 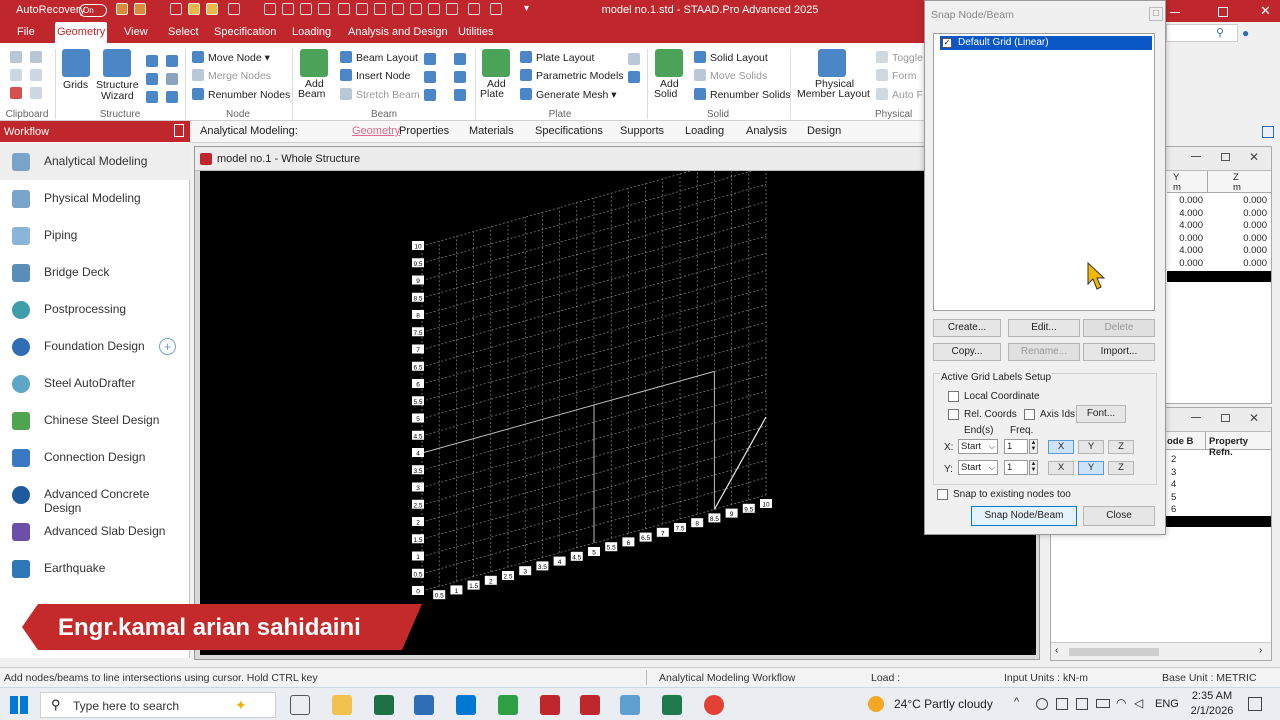 I want to click on tab-file: File, so click(x=26, y=32).